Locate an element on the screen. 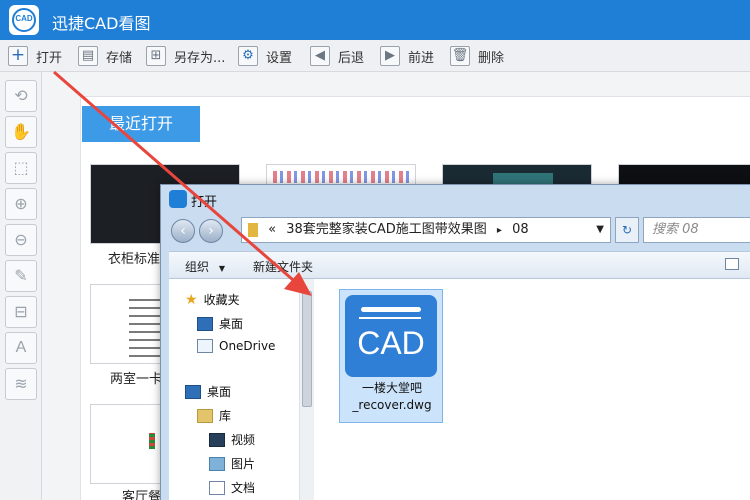 The height and width of the screenshot is (500, 750). cad-file-icon: CAD is located at coordinates (391, 336).